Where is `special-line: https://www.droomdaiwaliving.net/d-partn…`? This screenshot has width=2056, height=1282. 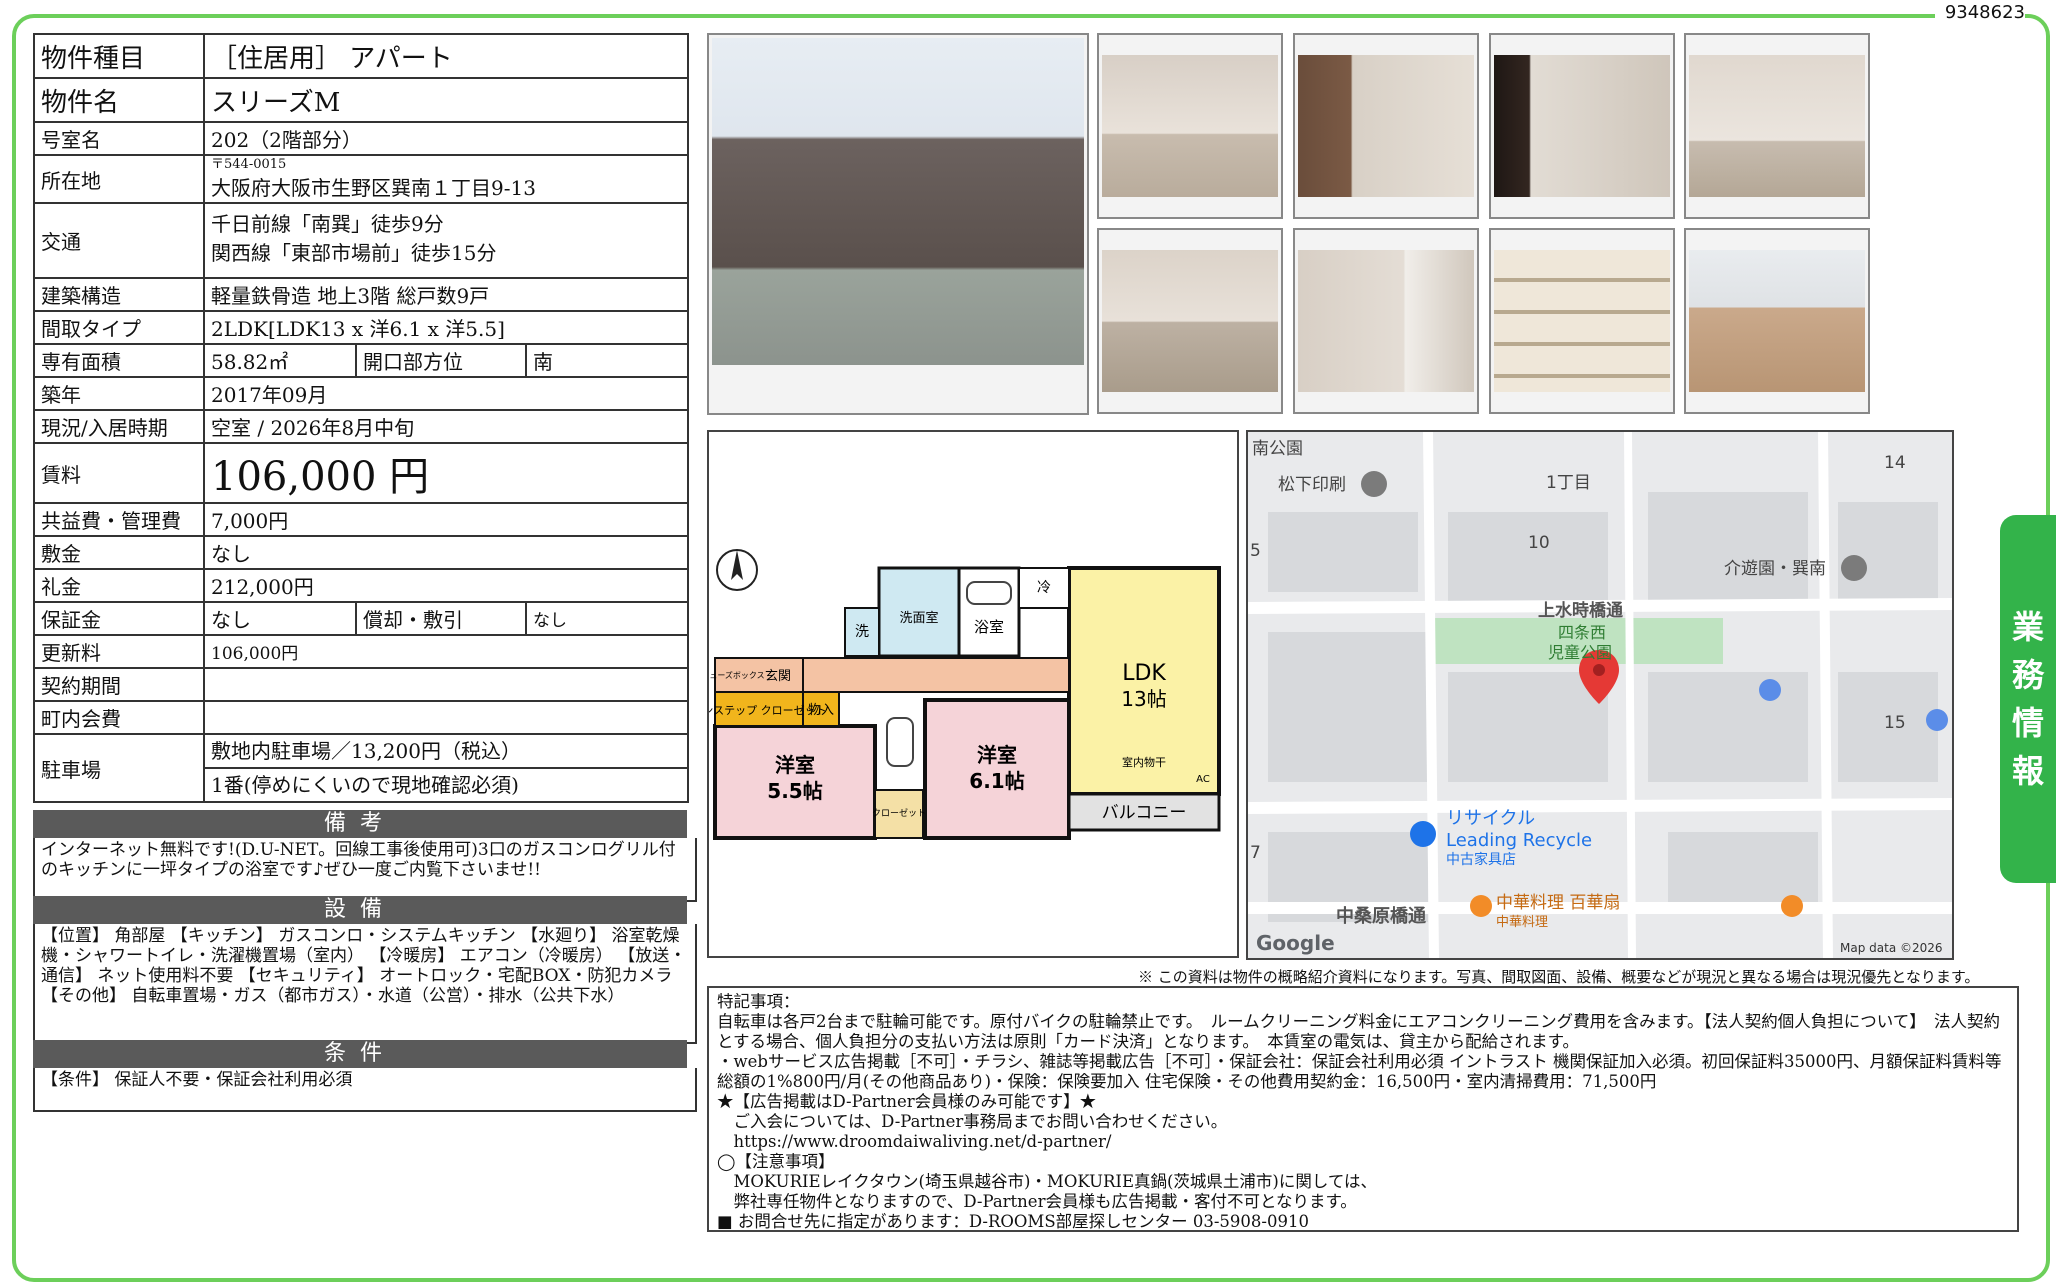
special-line: https://www.droomdaiwaliving.net/d-partn… is located at coordinates (1363, 1142).